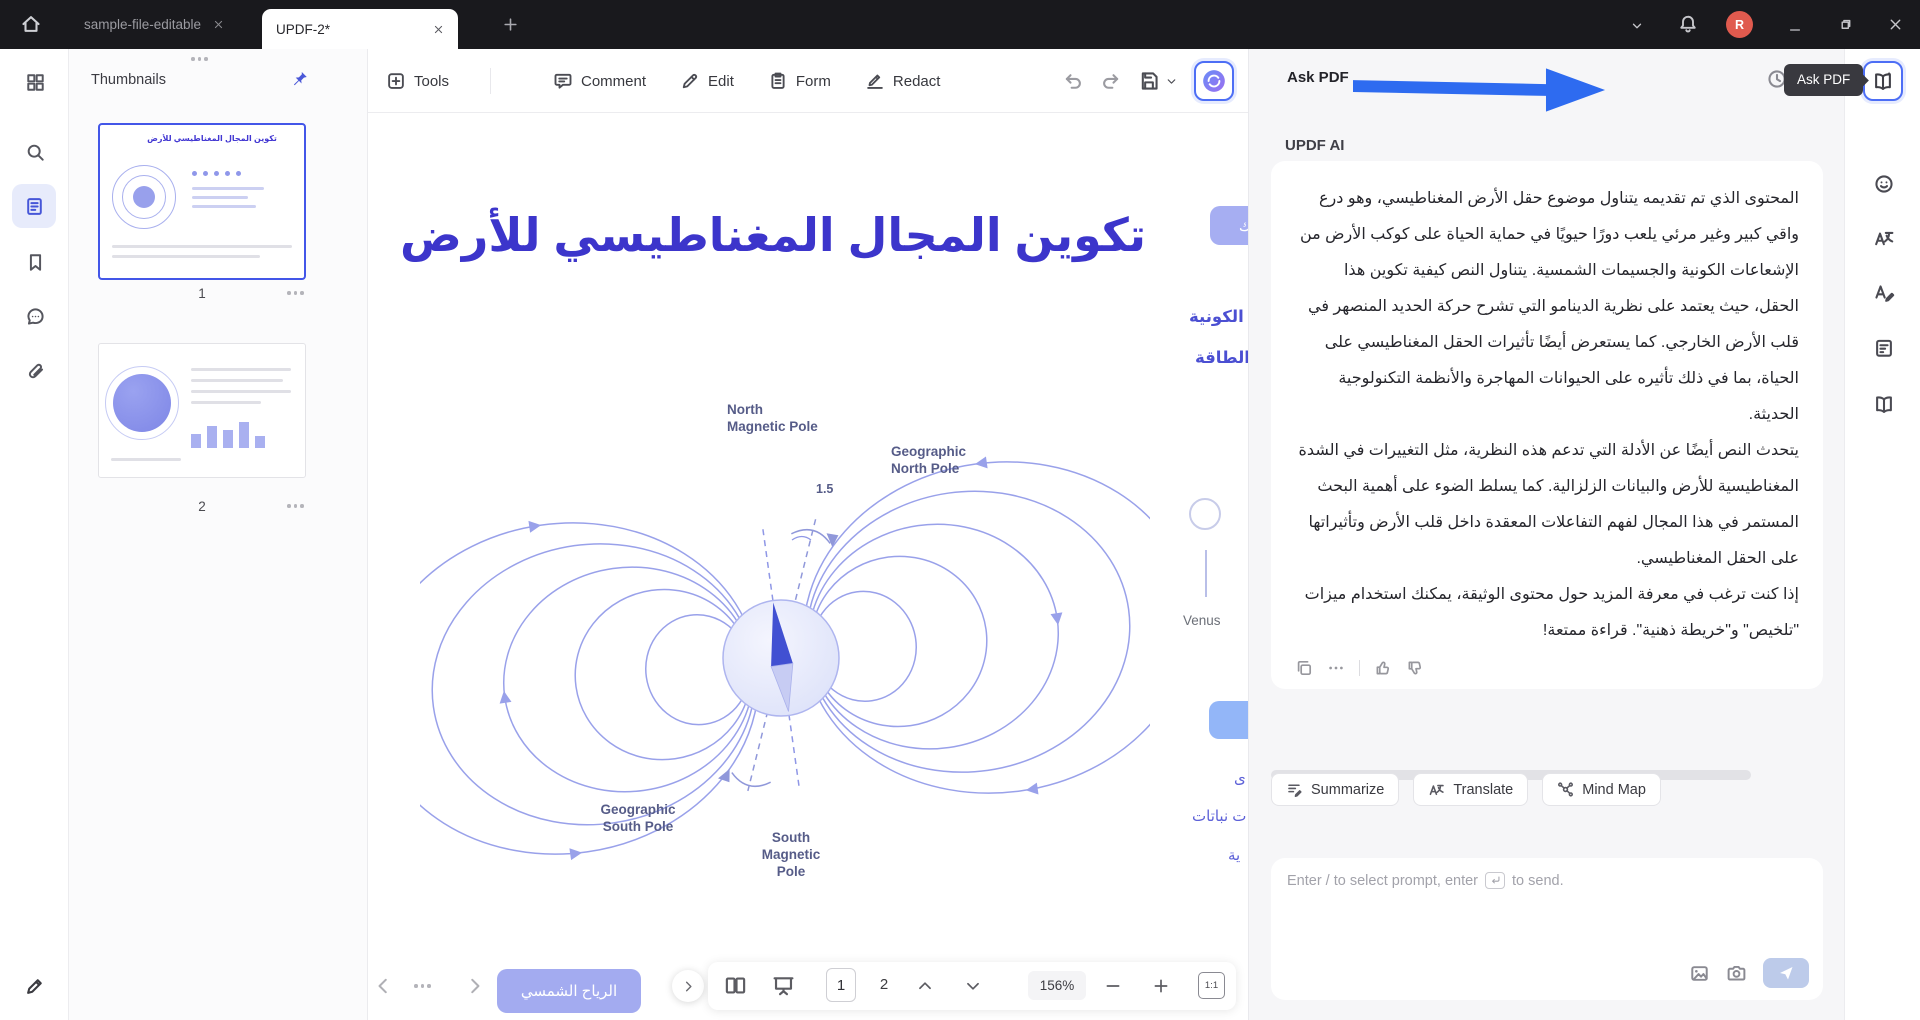 The width and height of the screenshot is (1920, 1020). I want to click on save-icon, so click(1158, 81).